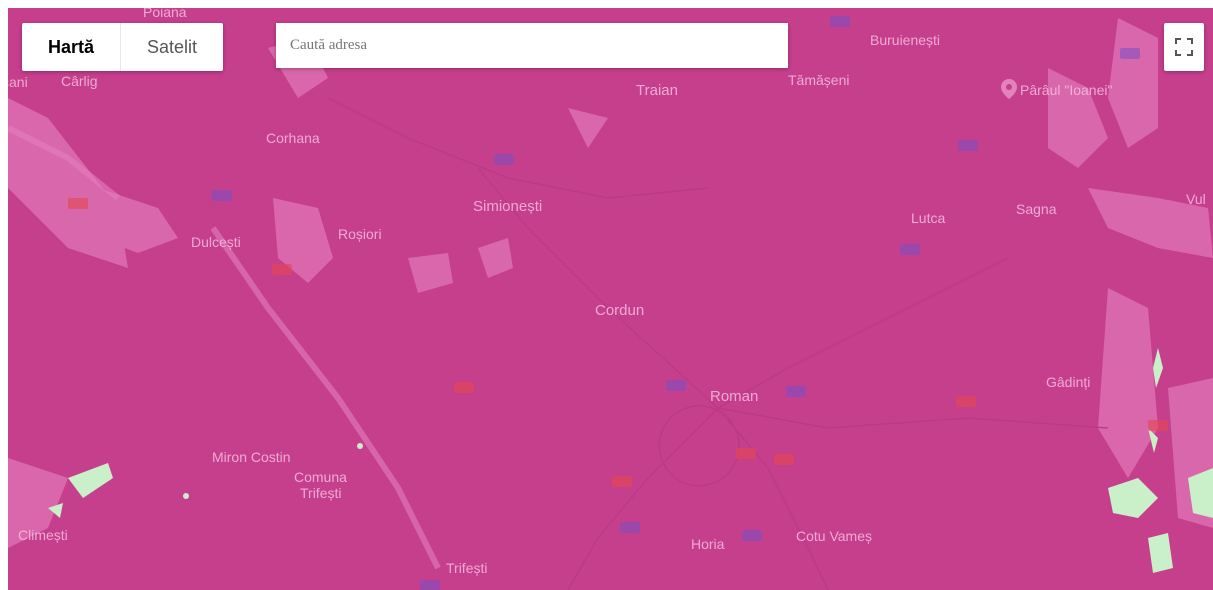 The width and height of the screenshot is (1213, 590). Describe the element at coordinates (928, 218) in the screenshot. I see `map-place-label: Lutca` at that location.